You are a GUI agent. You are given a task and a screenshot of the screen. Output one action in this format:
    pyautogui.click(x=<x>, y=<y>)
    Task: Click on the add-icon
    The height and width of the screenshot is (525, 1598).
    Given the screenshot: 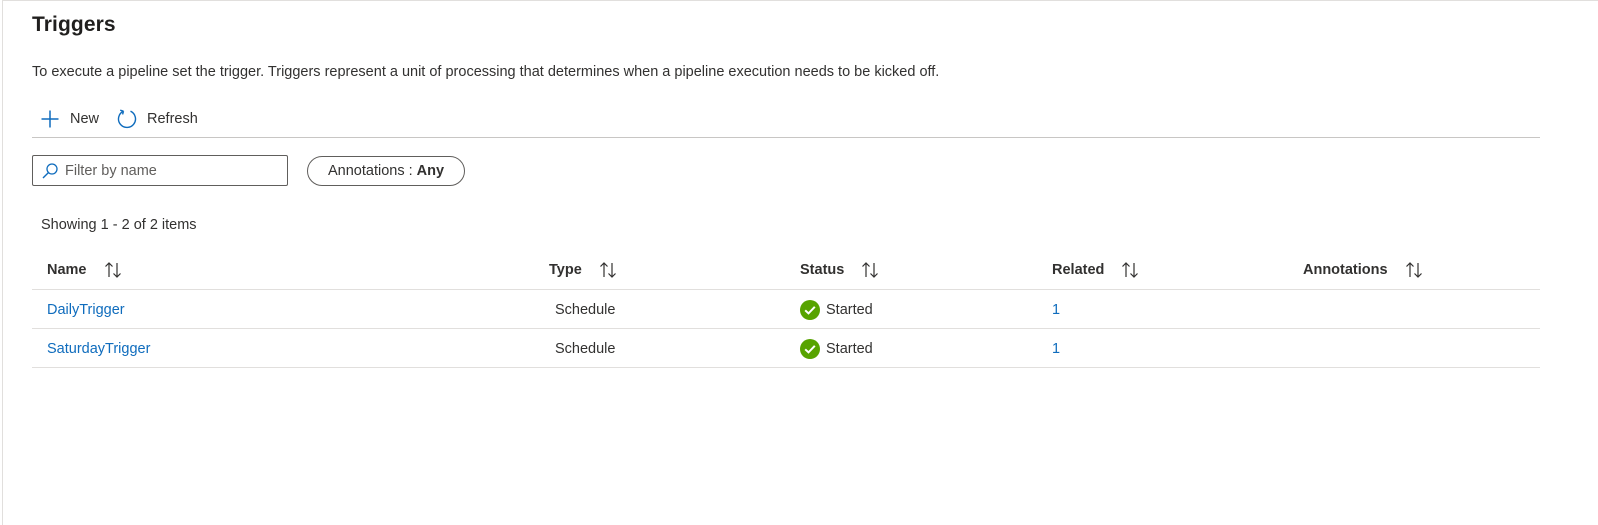 What is the action you would take?
    pyautogui.click(x=50, y=119)
    